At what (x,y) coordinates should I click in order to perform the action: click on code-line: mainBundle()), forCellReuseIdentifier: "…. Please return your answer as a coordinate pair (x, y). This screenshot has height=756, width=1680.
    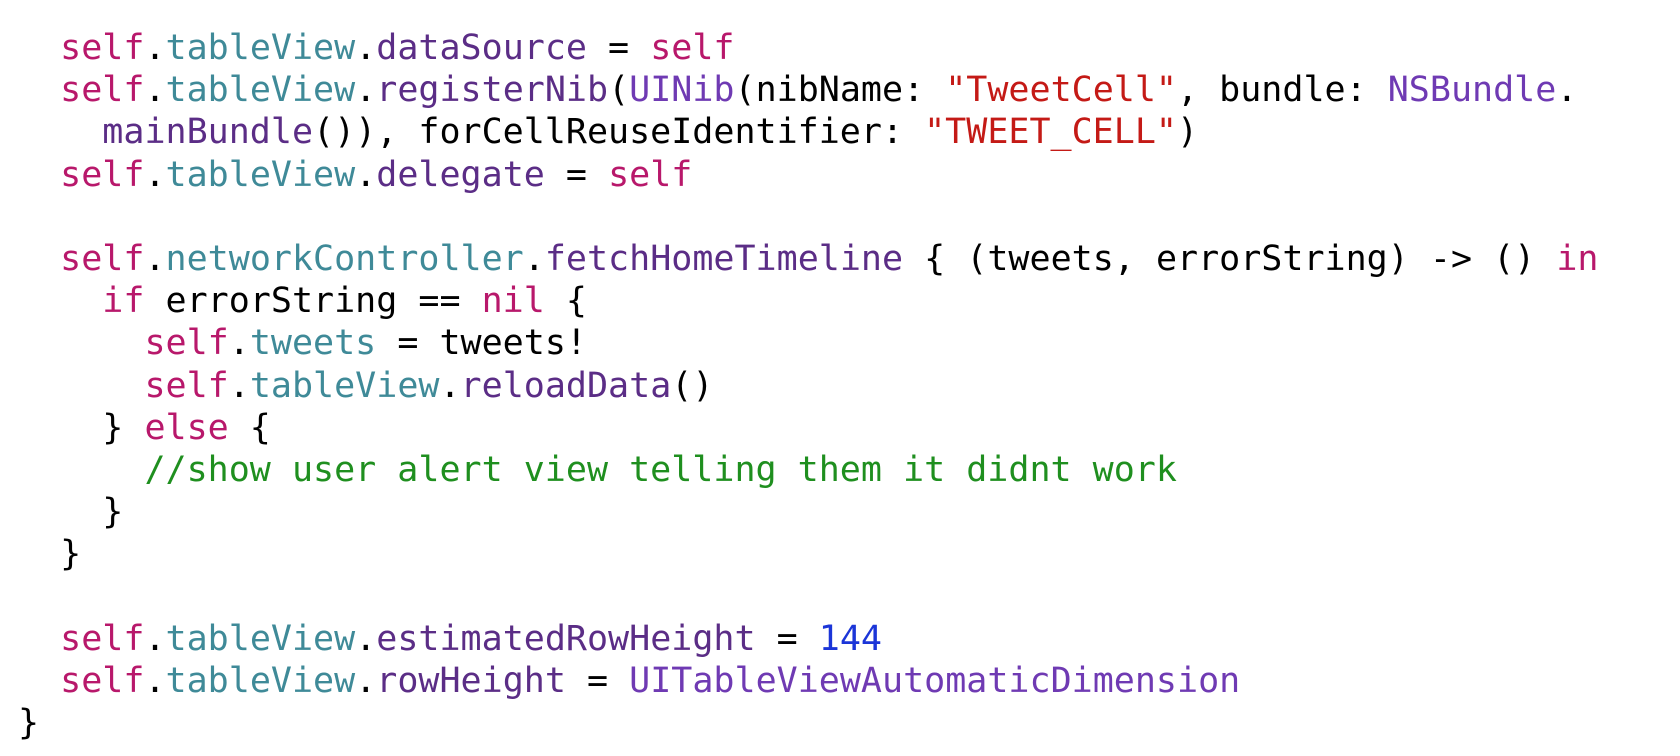
    Looking at the image, I should click on (808, 132).